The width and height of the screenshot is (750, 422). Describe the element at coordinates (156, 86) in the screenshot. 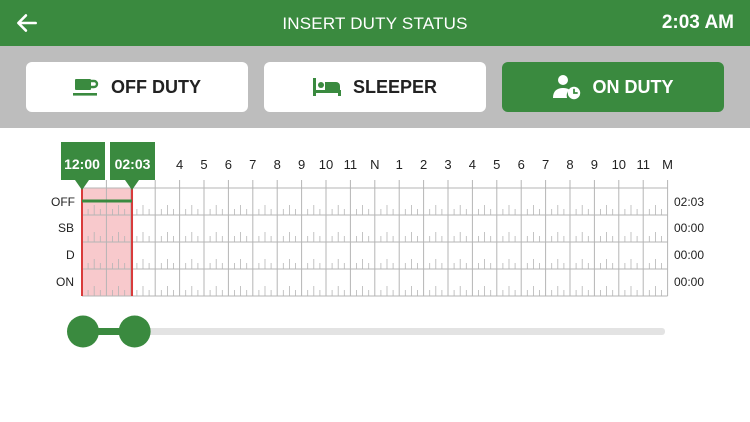

I see `tab-off-duty-label: OFF DUTY` at that location.